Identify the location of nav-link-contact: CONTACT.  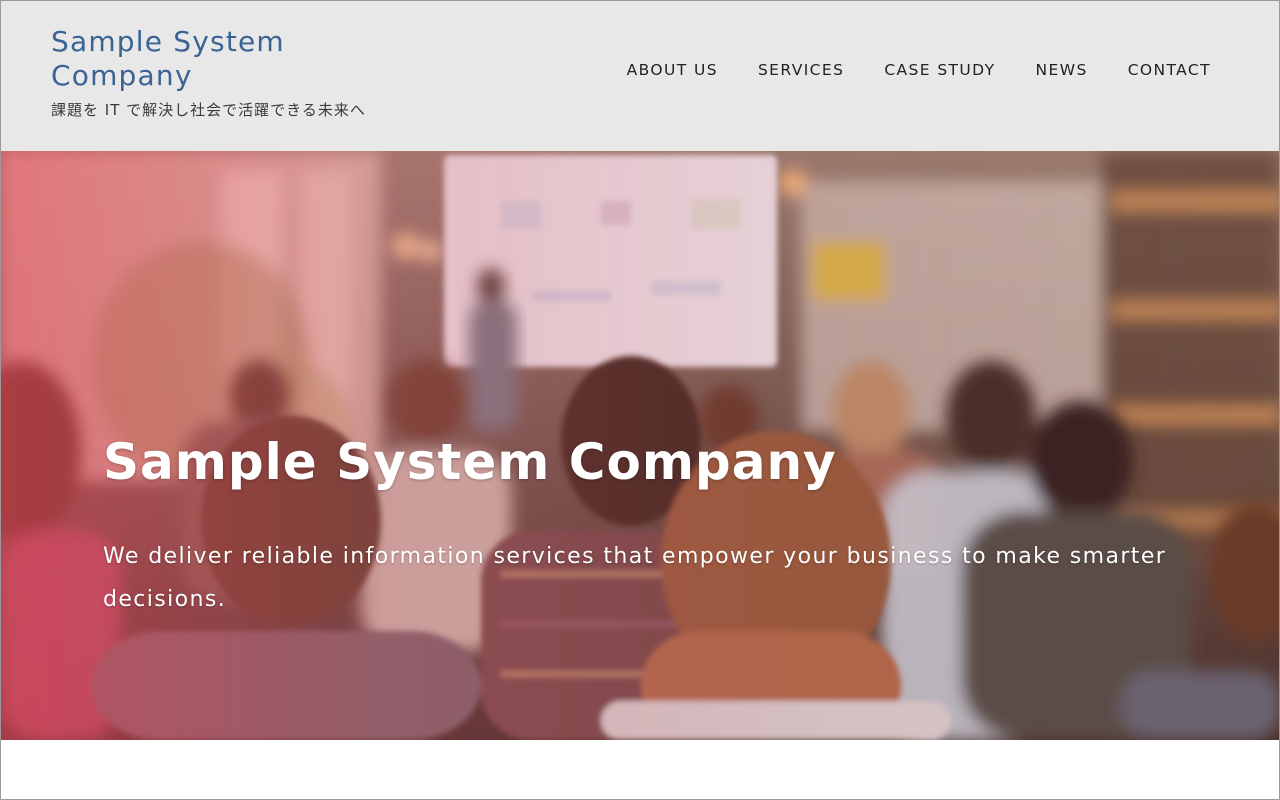
(1169, 70).